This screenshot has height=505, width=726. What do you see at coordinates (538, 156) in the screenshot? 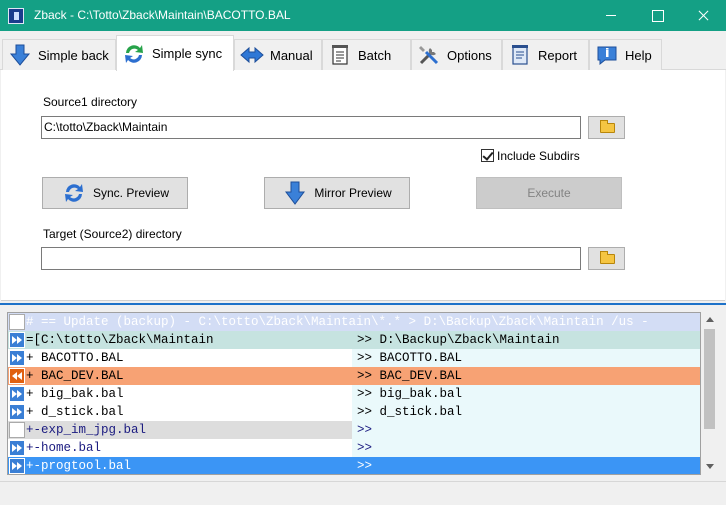
I see `include-subdirs-label: Include Subdirs` at bounding box center [538, 156].